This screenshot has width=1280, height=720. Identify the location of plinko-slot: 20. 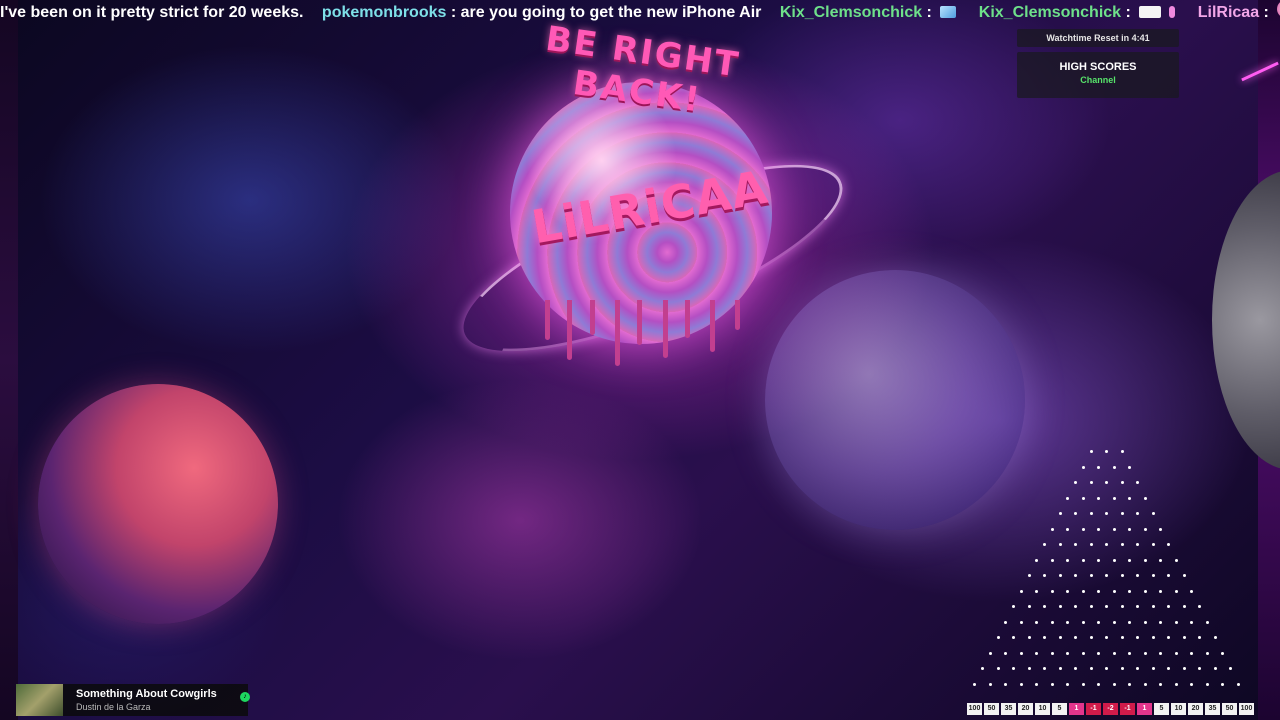
(1195, 709).